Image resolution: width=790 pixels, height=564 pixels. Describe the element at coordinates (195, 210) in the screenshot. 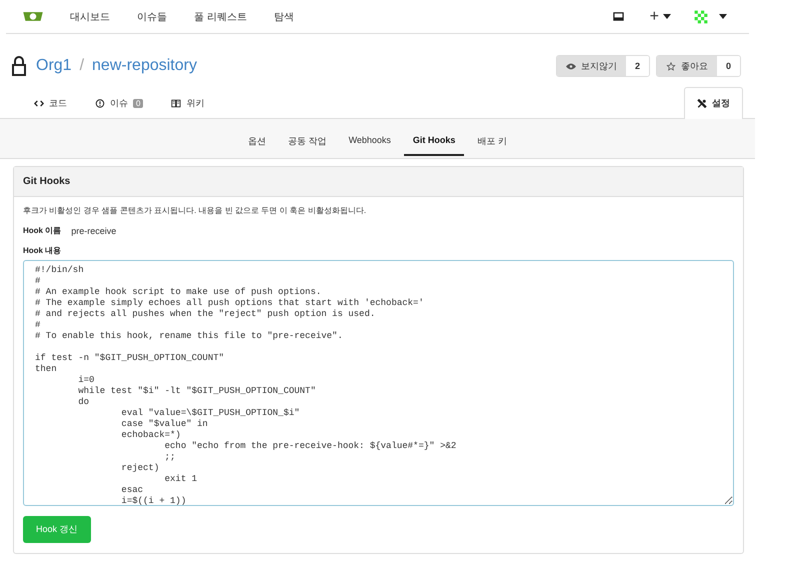

I see `help-text: 후크가 비활성인 경우 샘플 콘텐츠가 표시됩니다. 내용을 빈 값으로 두면 이 훅은 비활성화됩니다.` at that location.